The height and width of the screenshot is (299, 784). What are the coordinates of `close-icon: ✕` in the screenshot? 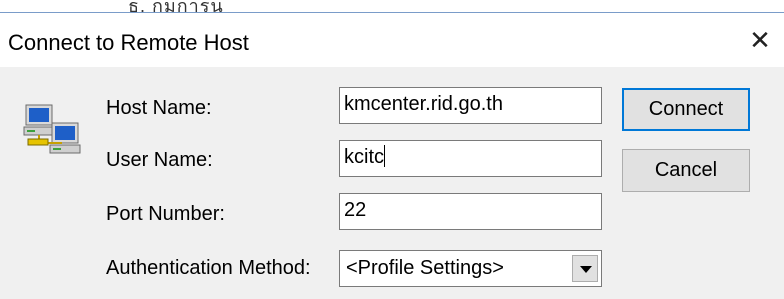 It's located at (760, 41).